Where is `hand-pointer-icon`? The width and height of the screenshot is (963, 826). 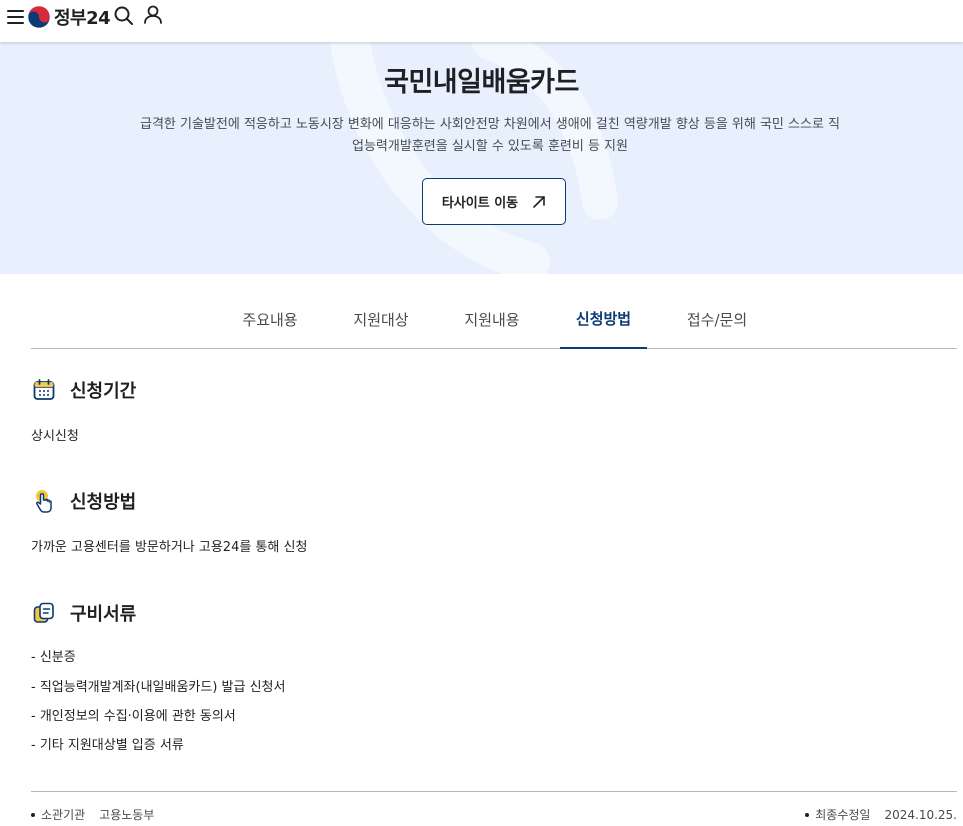
hand-pointer-icon is located at coordinates (44, 501).